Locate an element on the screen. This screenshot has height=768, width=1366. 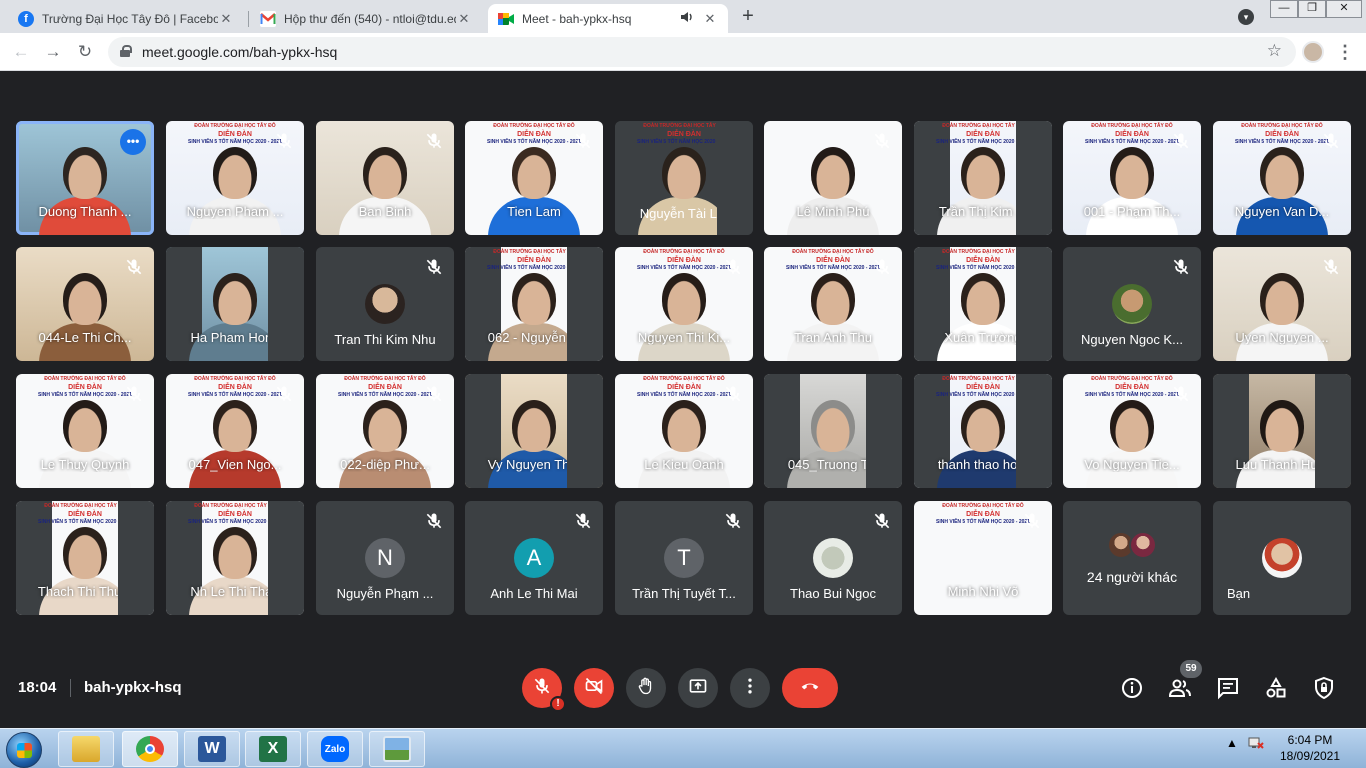
host-controls-icon is located at coordinates (1324, 688).